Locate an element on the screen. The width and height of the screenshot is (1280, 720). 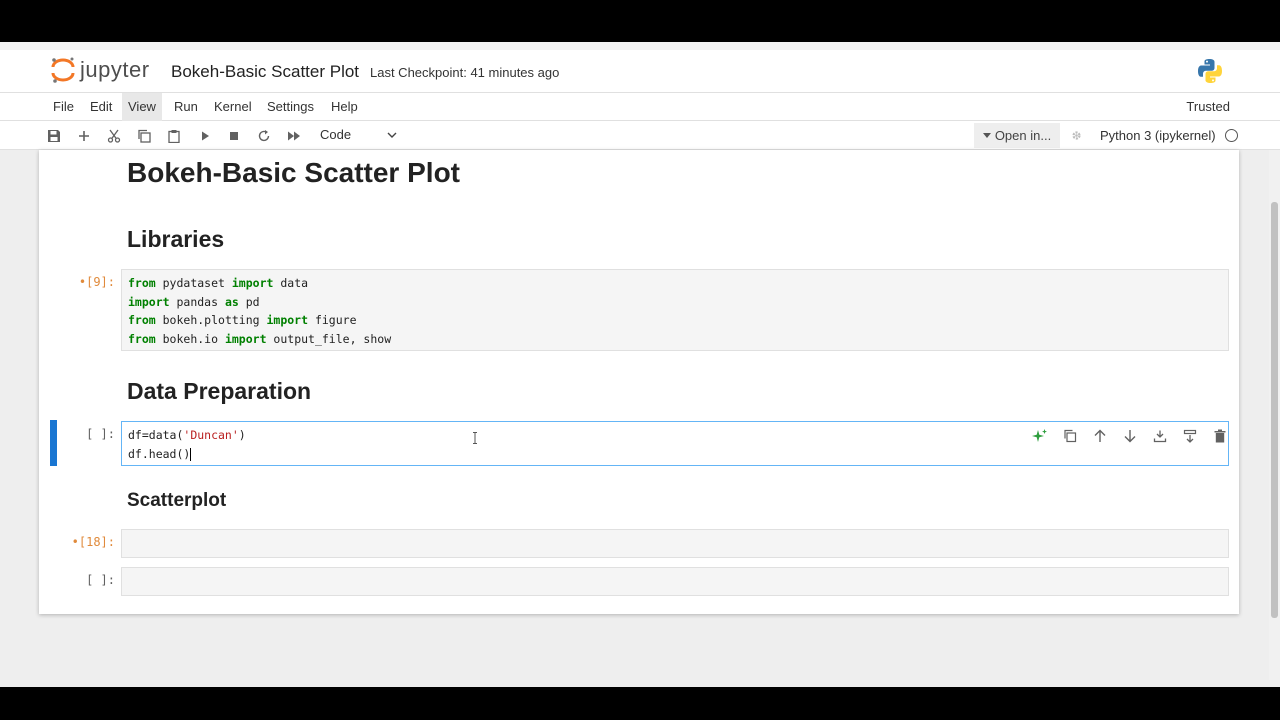
add-icon is located at coordinates (84, 136).